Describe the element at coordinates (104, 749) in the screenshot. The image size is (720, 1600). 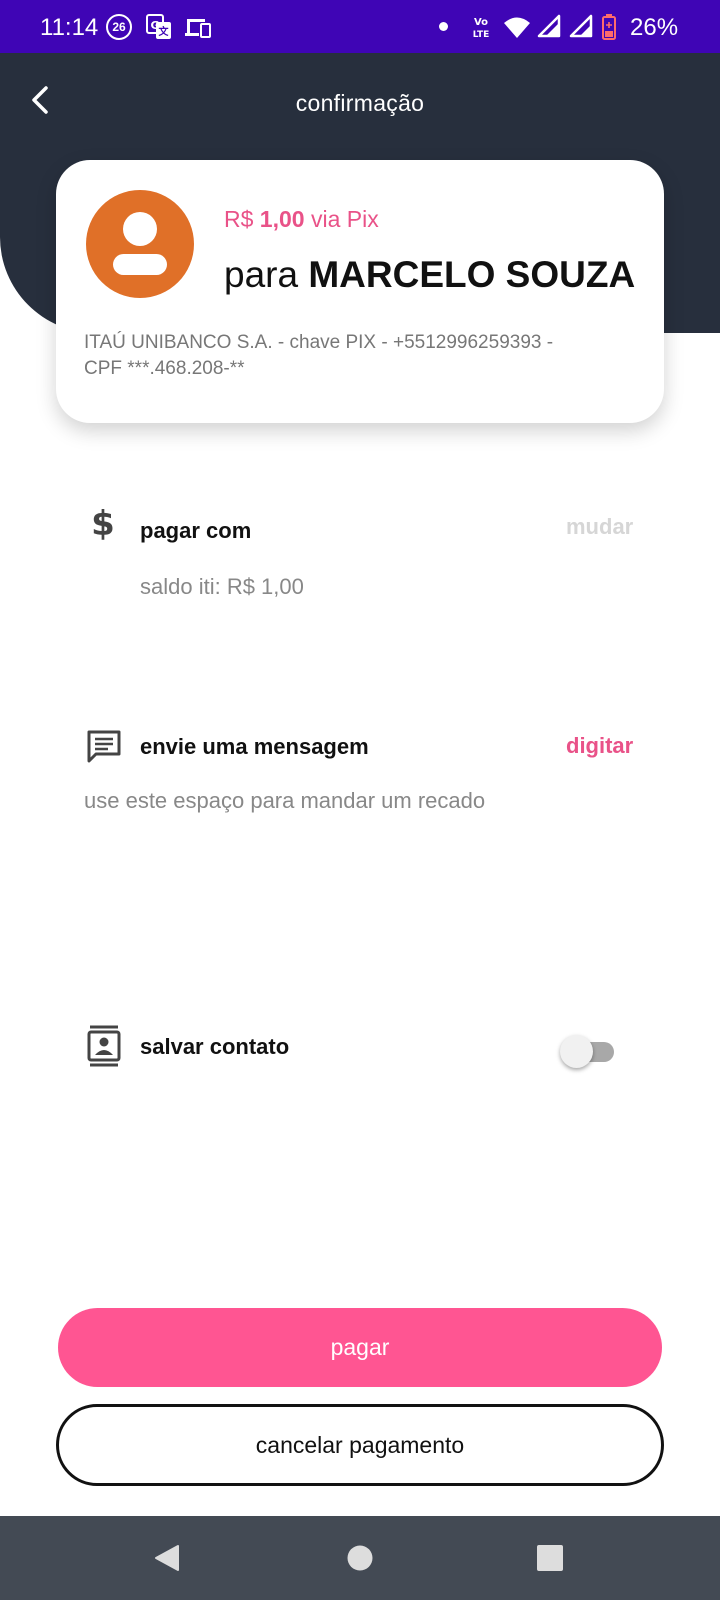
I see `message-icon` at that location.